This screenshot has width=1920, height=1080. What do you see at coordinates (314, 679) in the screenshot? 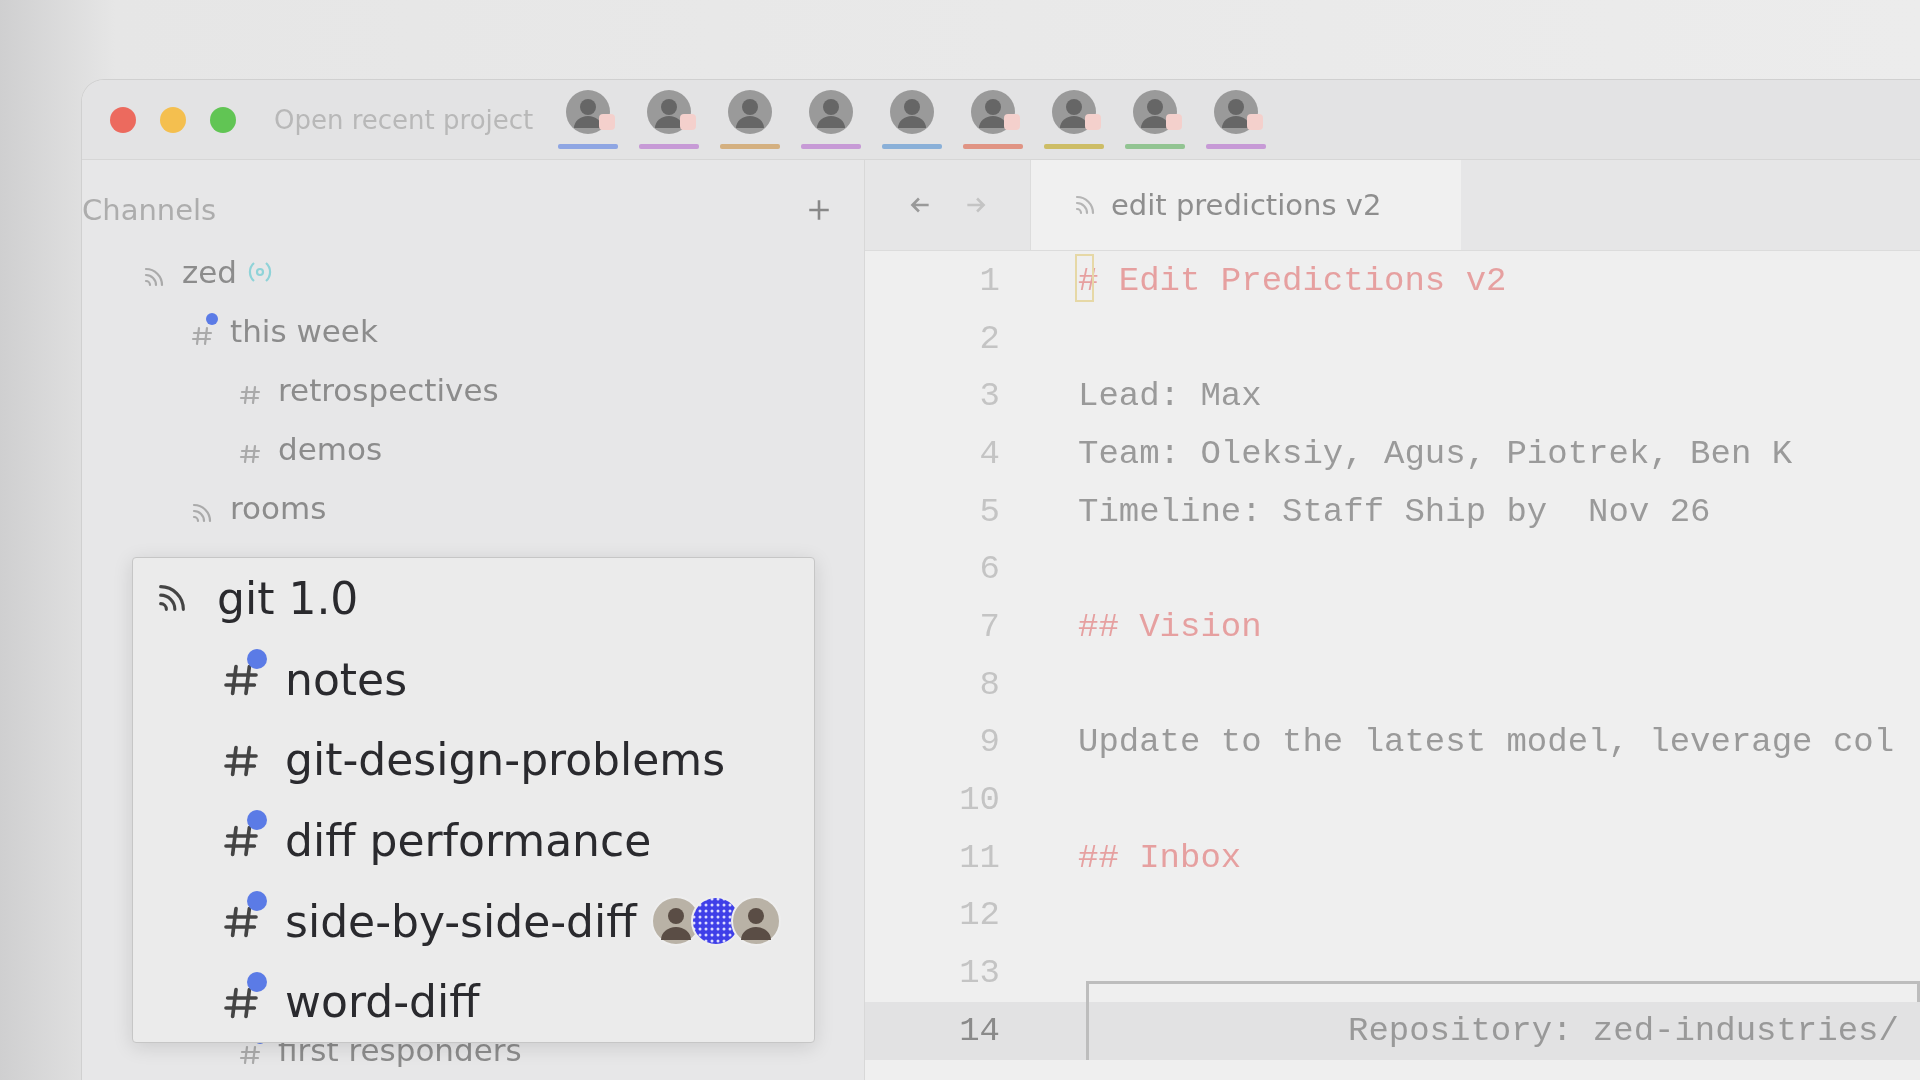
I see `channel-item: notes` at bounding box center [314, 679].